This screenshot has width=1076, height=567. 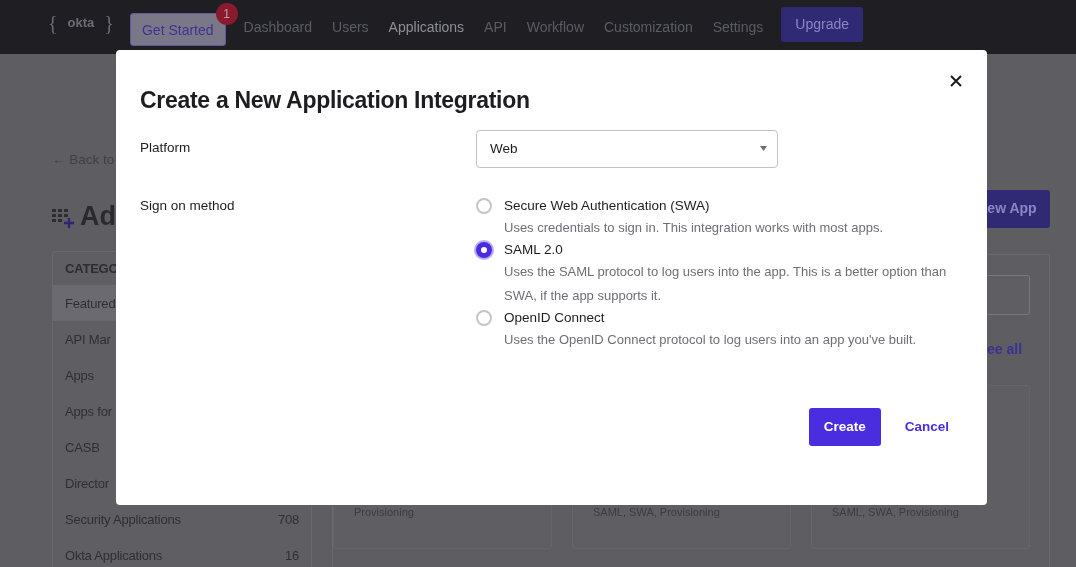 What do you see at coordinates (763, 149) in the screenshot?
I see `caret-icon` at bounding box center [763, 149].